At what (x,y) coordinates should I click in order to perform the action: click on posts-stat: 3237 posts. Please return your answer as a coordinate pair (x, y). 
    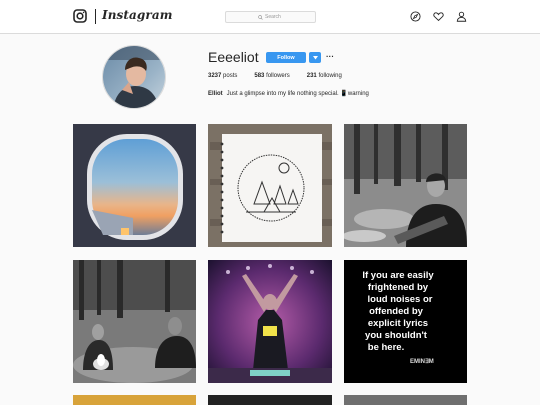
    Looking at the image, I should click on (222, 76).